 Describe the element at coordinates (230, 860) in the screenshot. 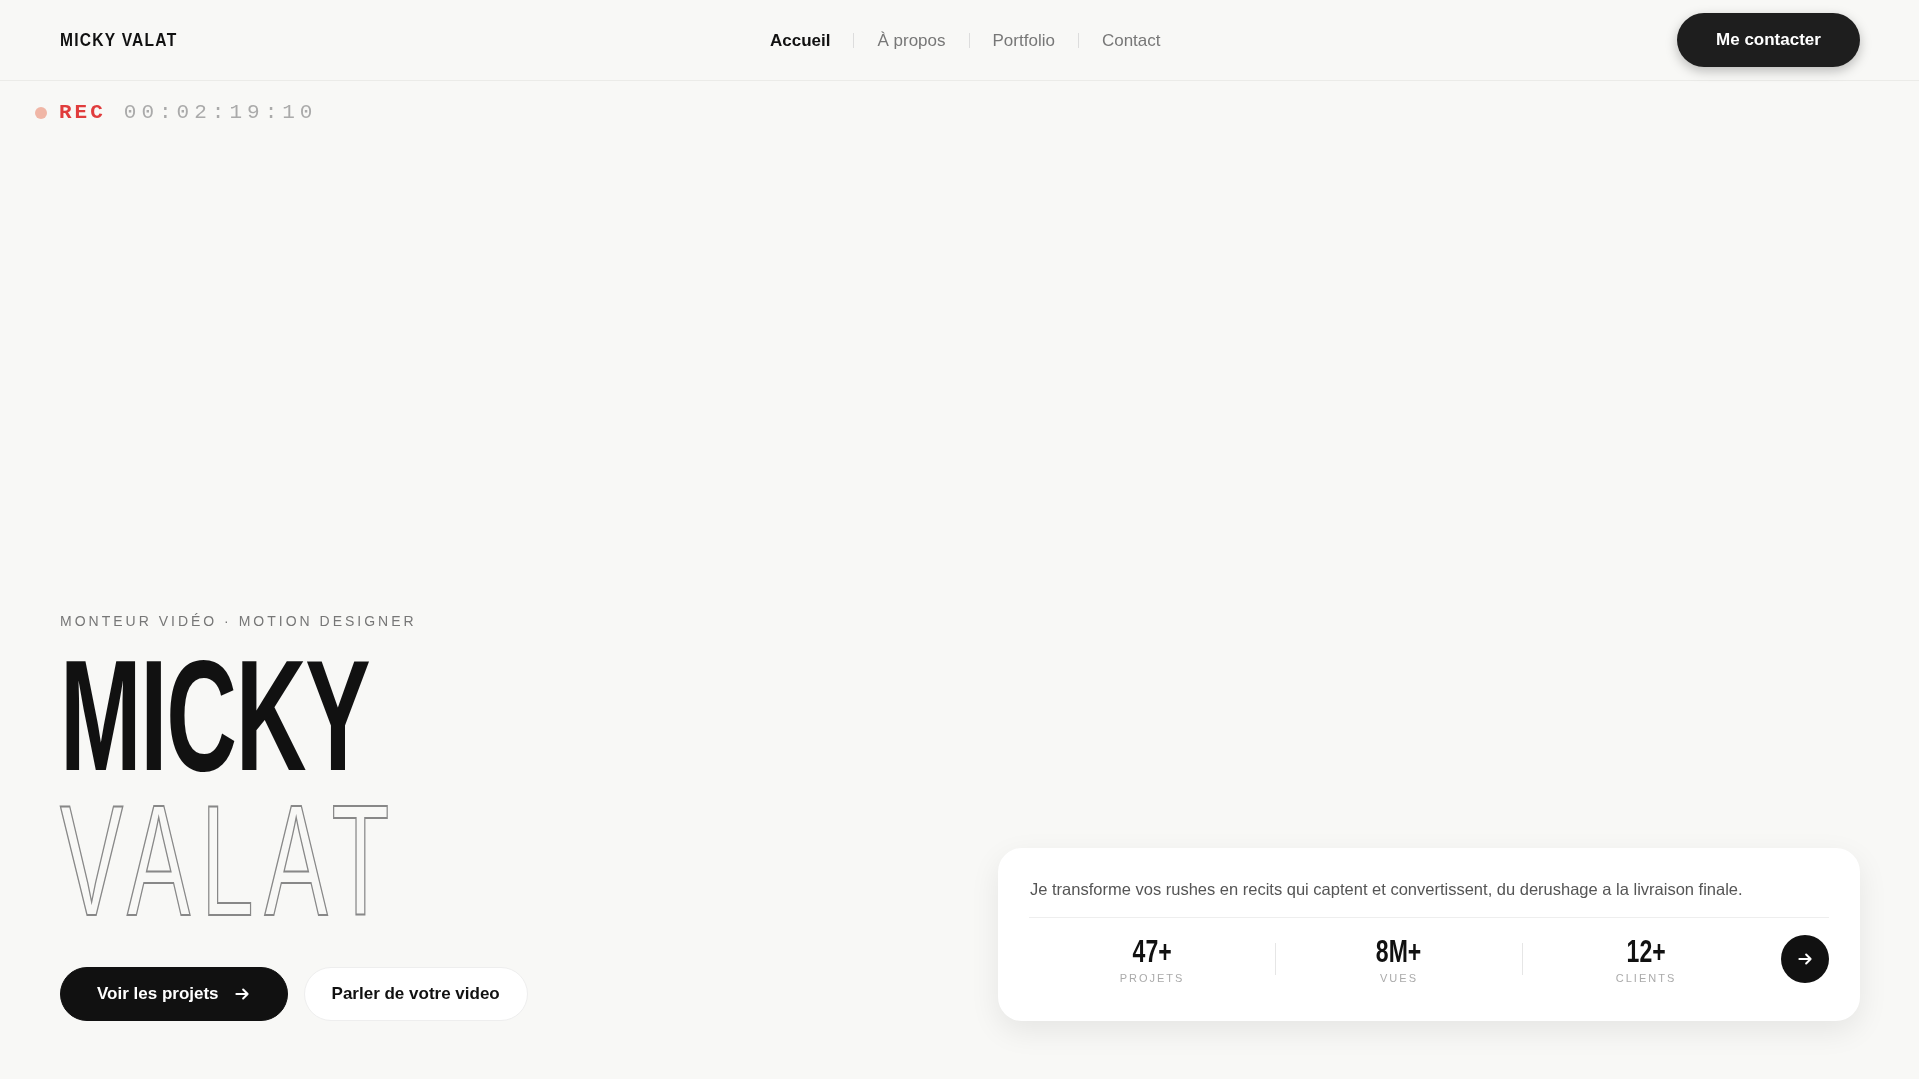

I see `hero-last-name: VALAT` at that location.